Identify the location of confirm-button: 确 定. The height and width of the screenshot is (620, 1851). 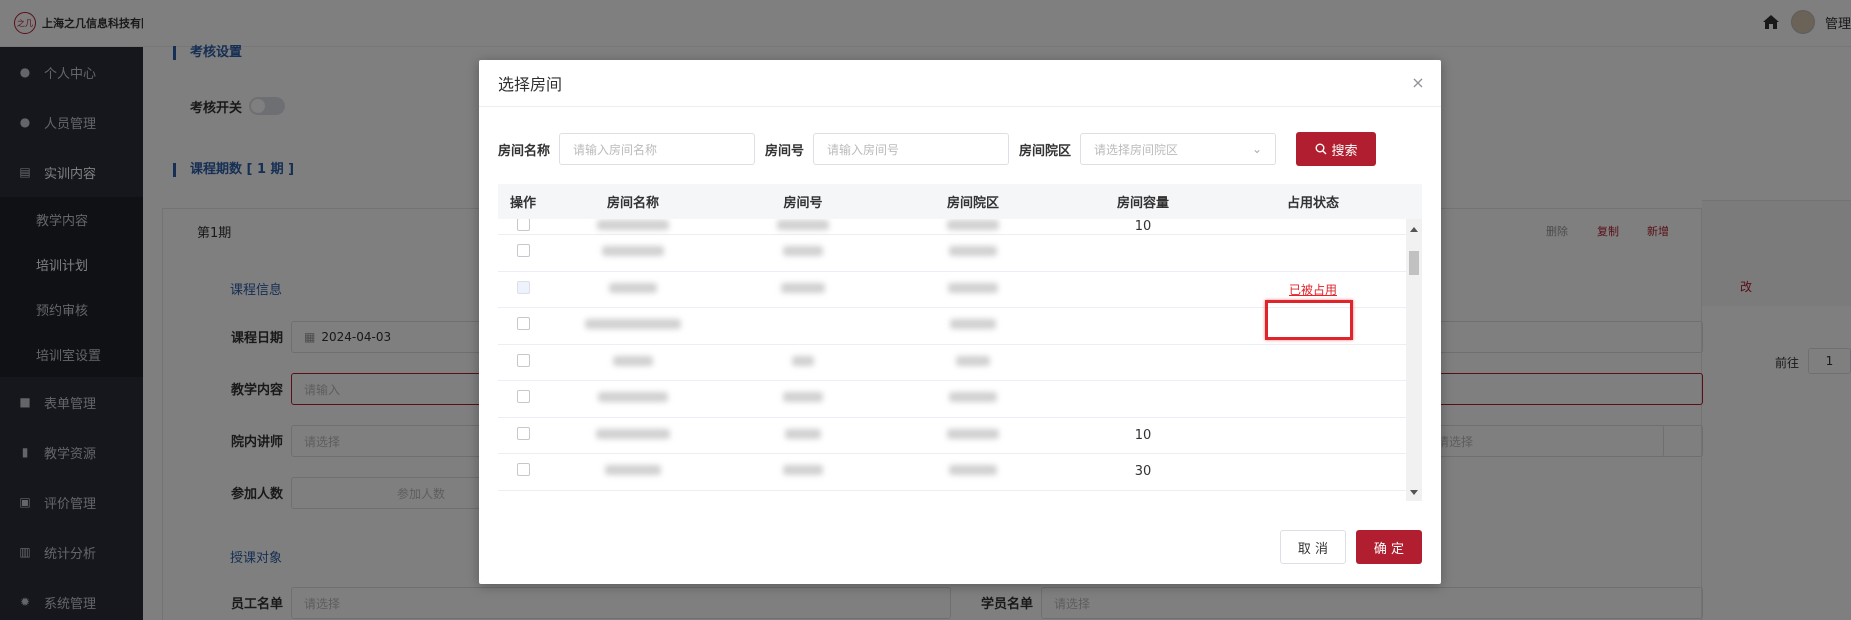
(1389, 547).